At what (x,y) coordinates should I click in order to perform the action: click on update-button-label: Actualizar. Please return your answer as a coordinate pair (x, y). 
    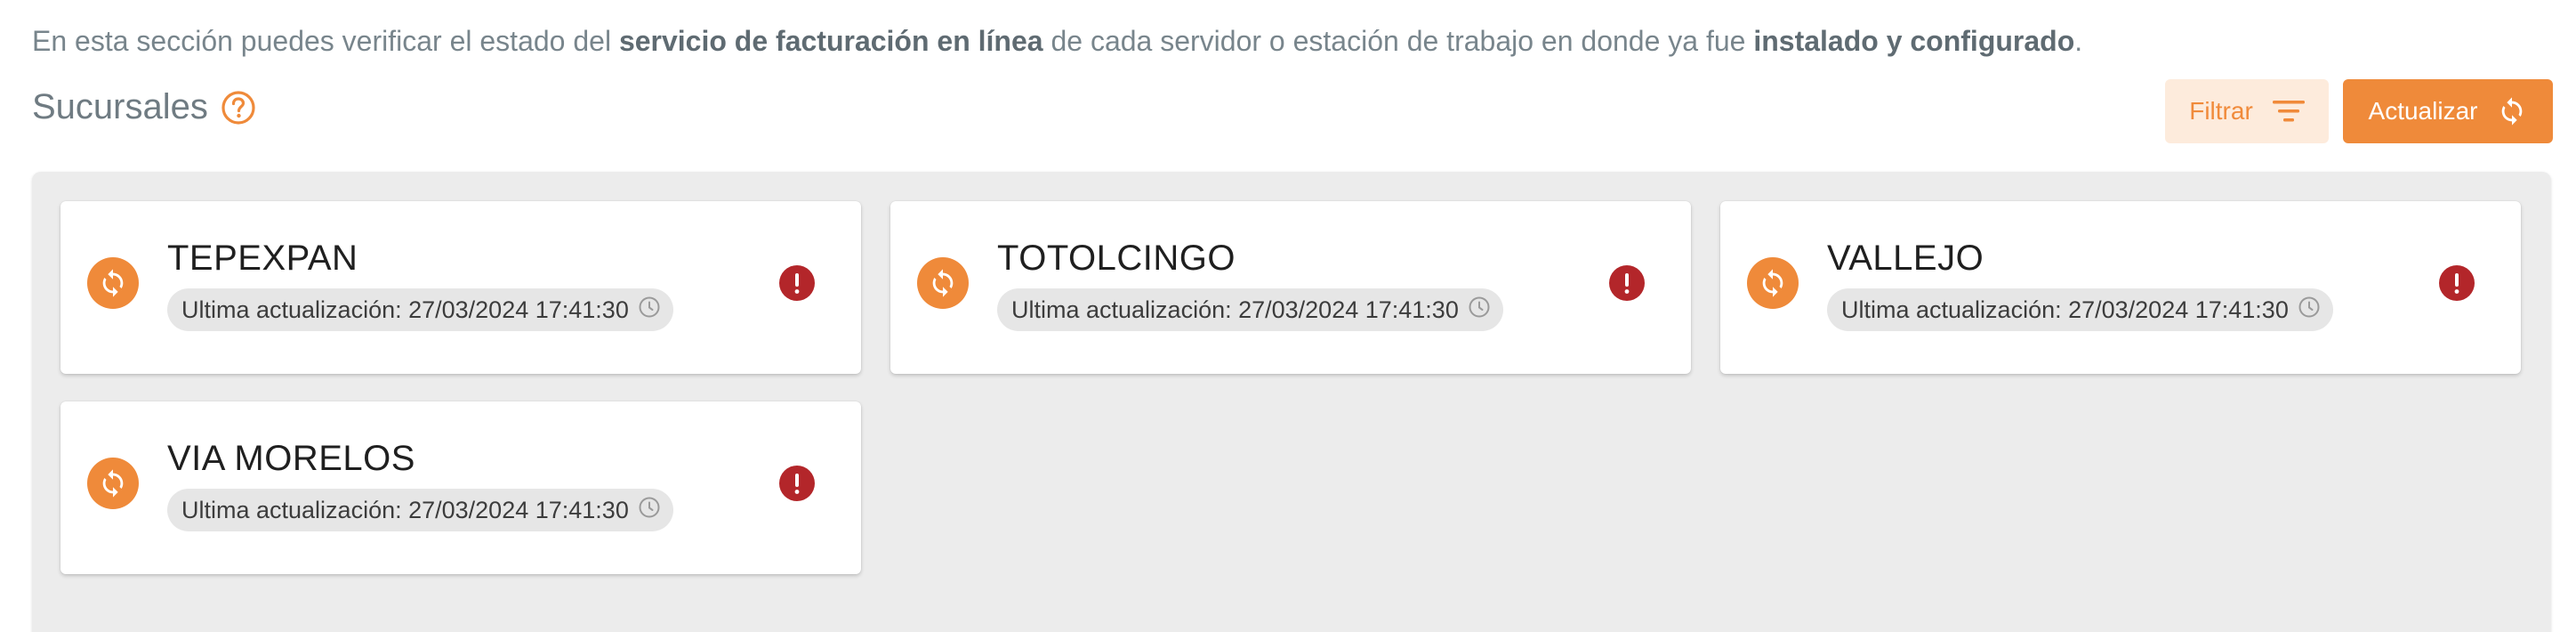
    Looking at the image, I should click on (2423, 111).